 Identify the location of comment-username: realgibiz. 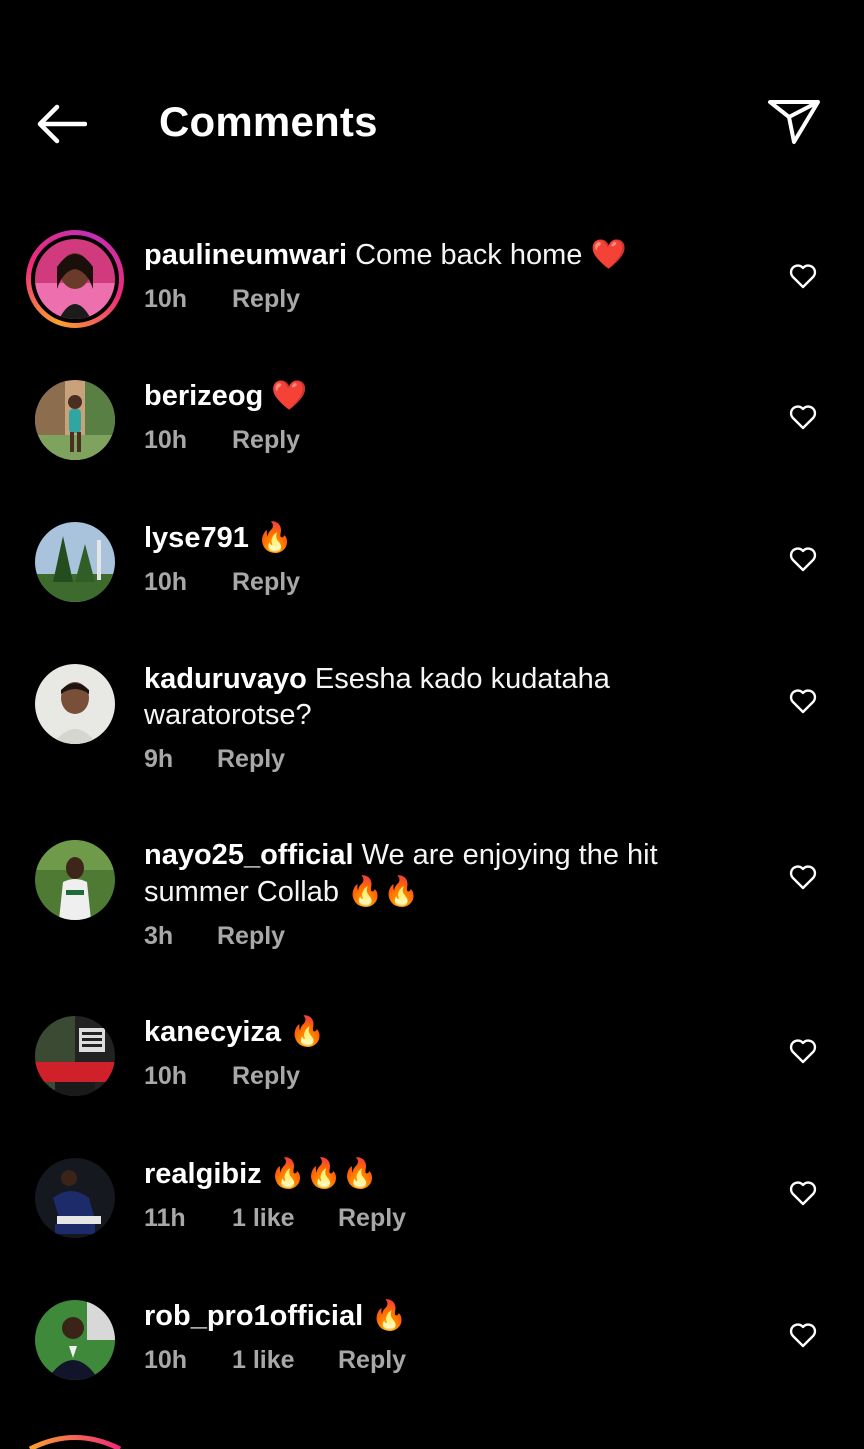
(203, 1174).